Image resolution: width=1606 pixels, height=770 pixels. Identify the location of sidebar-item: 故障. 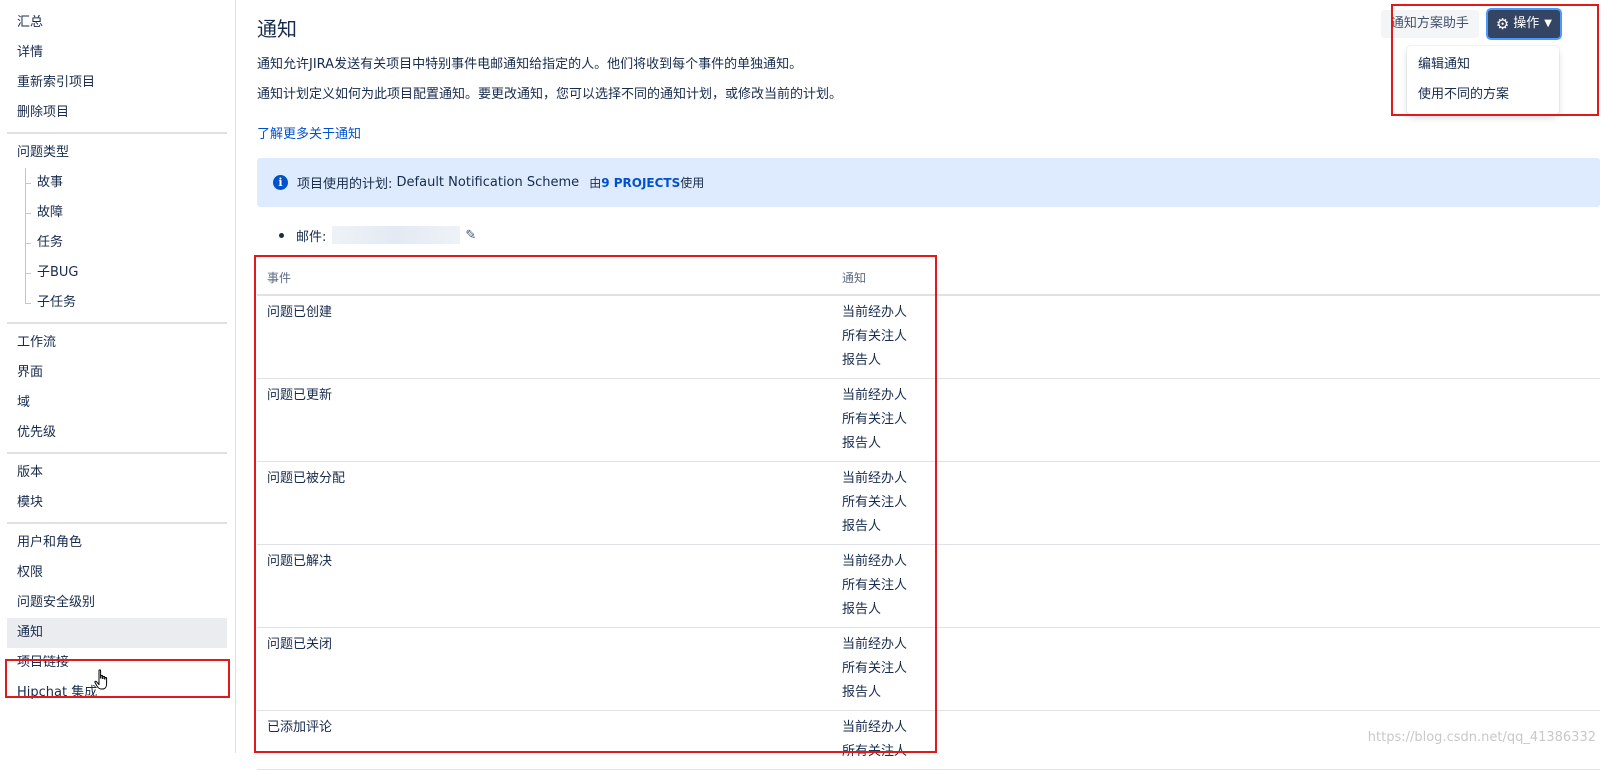
(117, 213).